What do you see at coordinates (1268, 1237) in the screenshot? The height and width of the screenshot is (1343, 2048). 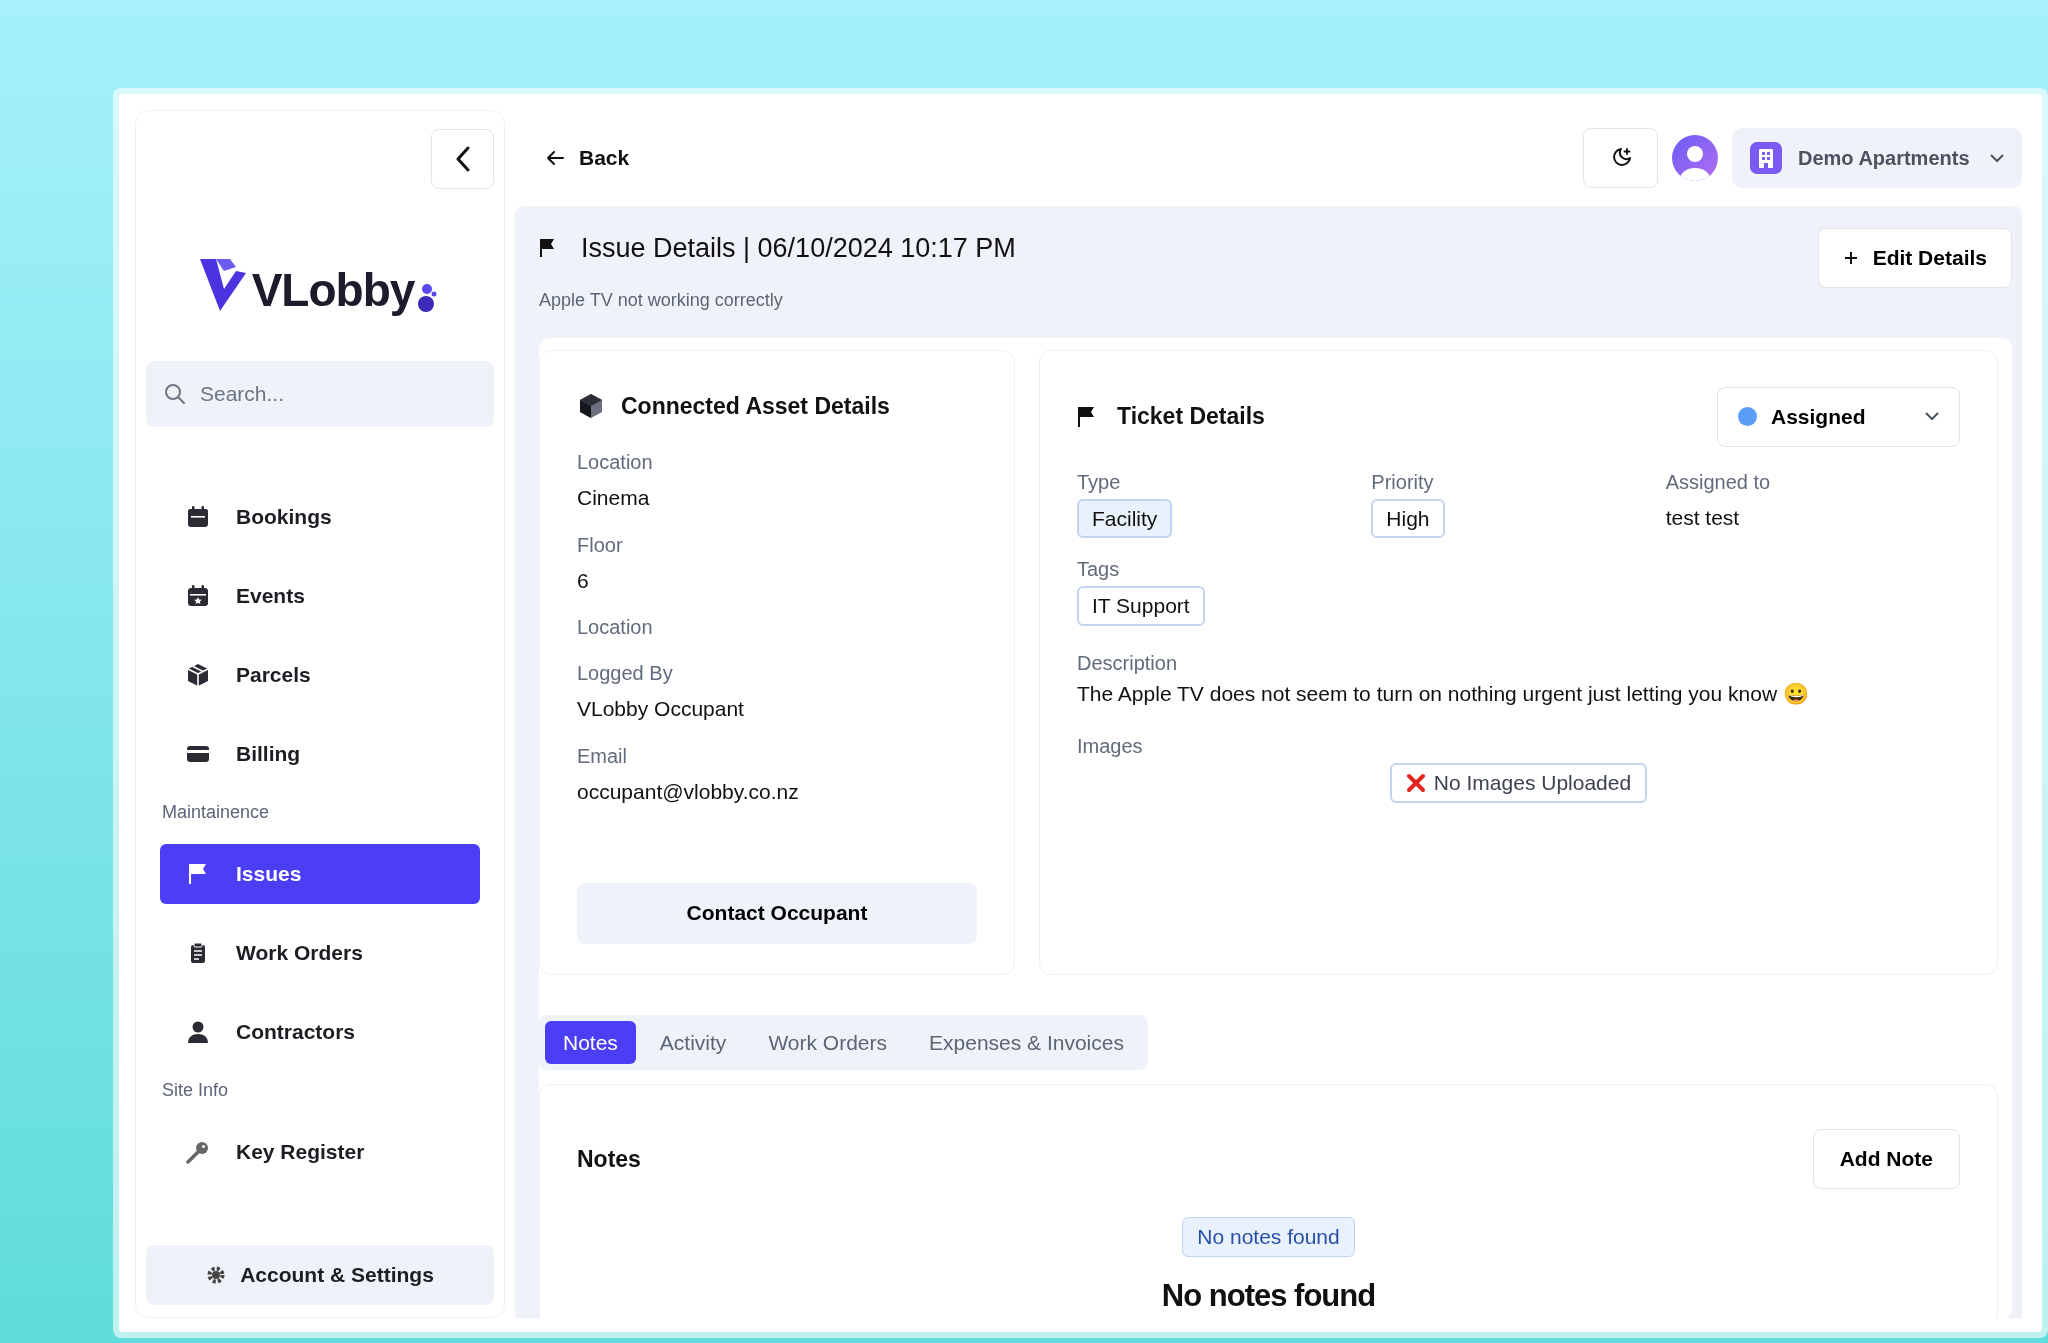 I see `empty-notes-badge: No notes found` at bounding box center [1268, 1237].